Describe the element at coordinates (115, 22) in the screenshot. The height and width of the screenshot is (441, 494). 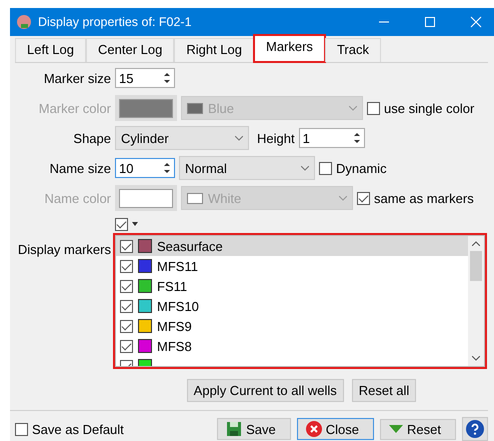
I see `window-title: Display properties of: F02-1` at that location.